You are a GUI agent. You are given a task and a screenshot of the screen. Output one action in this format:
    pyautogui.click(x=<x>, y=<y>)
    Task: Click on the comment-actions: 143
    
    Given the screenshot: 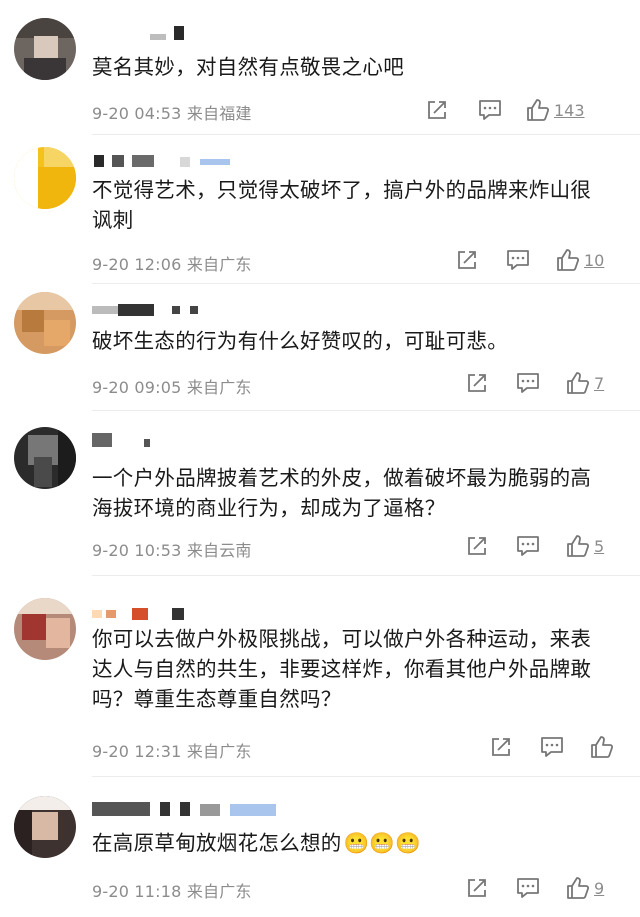 What is the action you would take?
    pyautogui.click(x=521, y=110)
    